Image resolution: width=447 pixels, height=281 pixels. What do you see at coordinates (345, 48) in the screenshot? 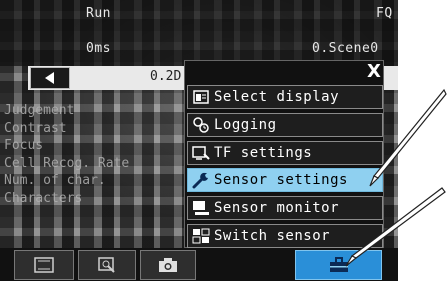
I see `scene-label: 0.Scene0` at bounding box center [345, 48].